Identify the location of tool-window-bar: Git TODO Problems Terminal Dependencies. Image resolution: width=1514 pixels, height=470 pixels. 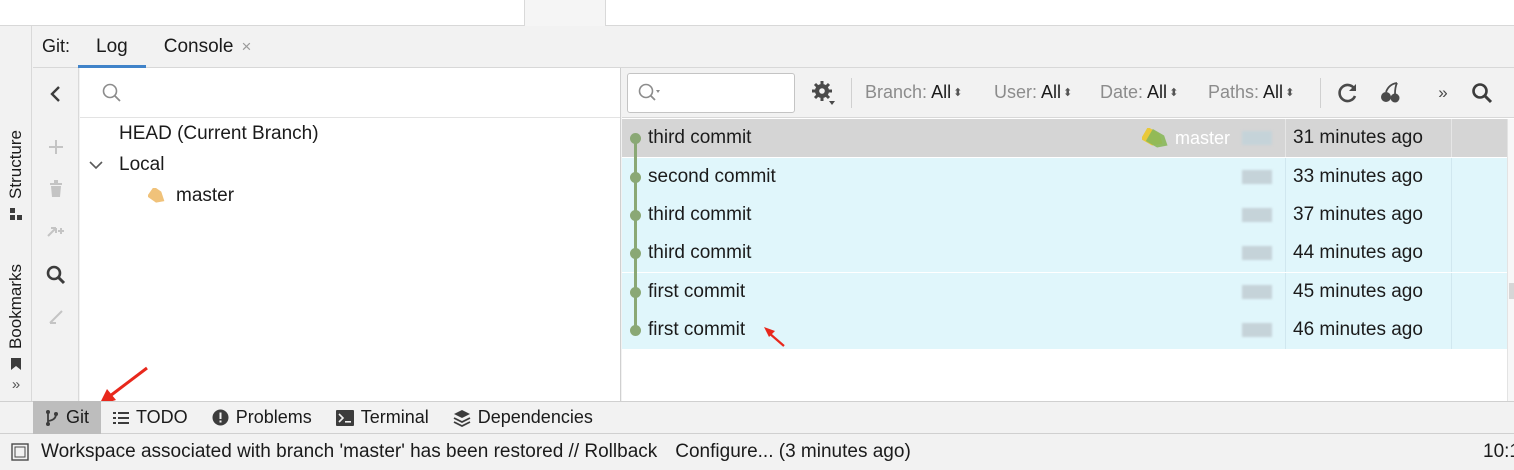
(757, 417).